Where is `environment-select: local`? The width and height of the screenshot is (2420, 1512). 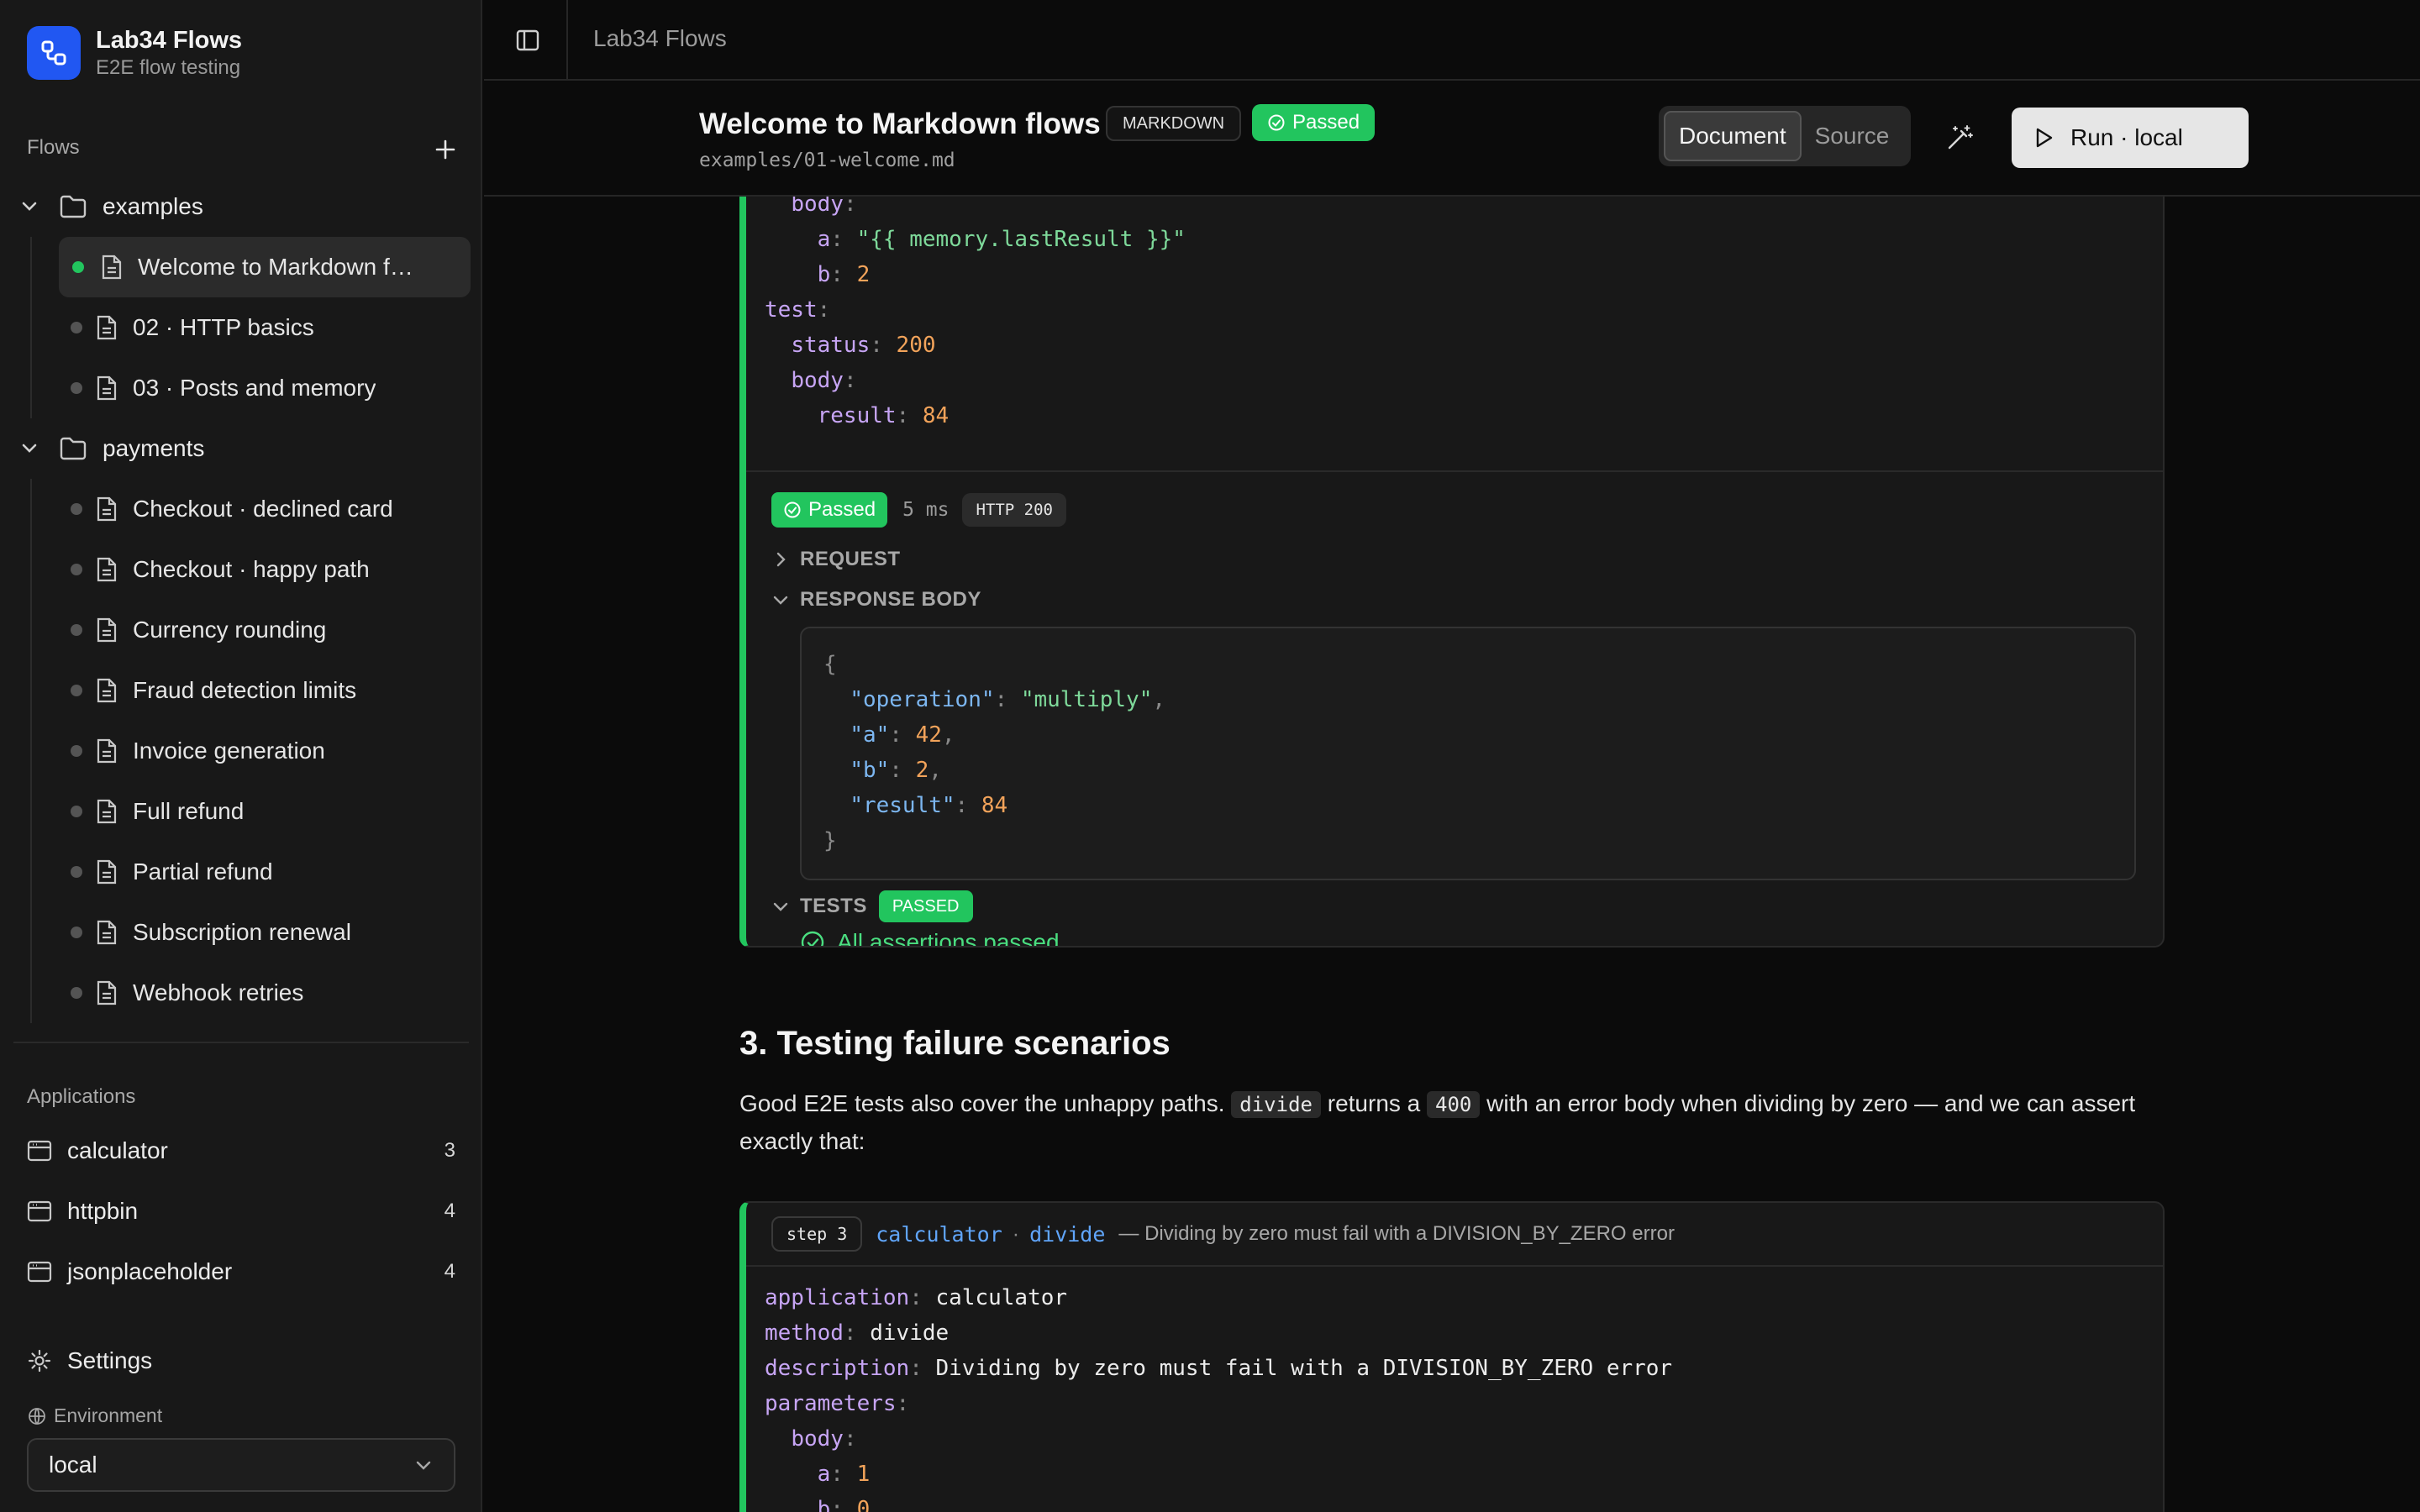 environment-select: local is located at coordinates (241, 1465).